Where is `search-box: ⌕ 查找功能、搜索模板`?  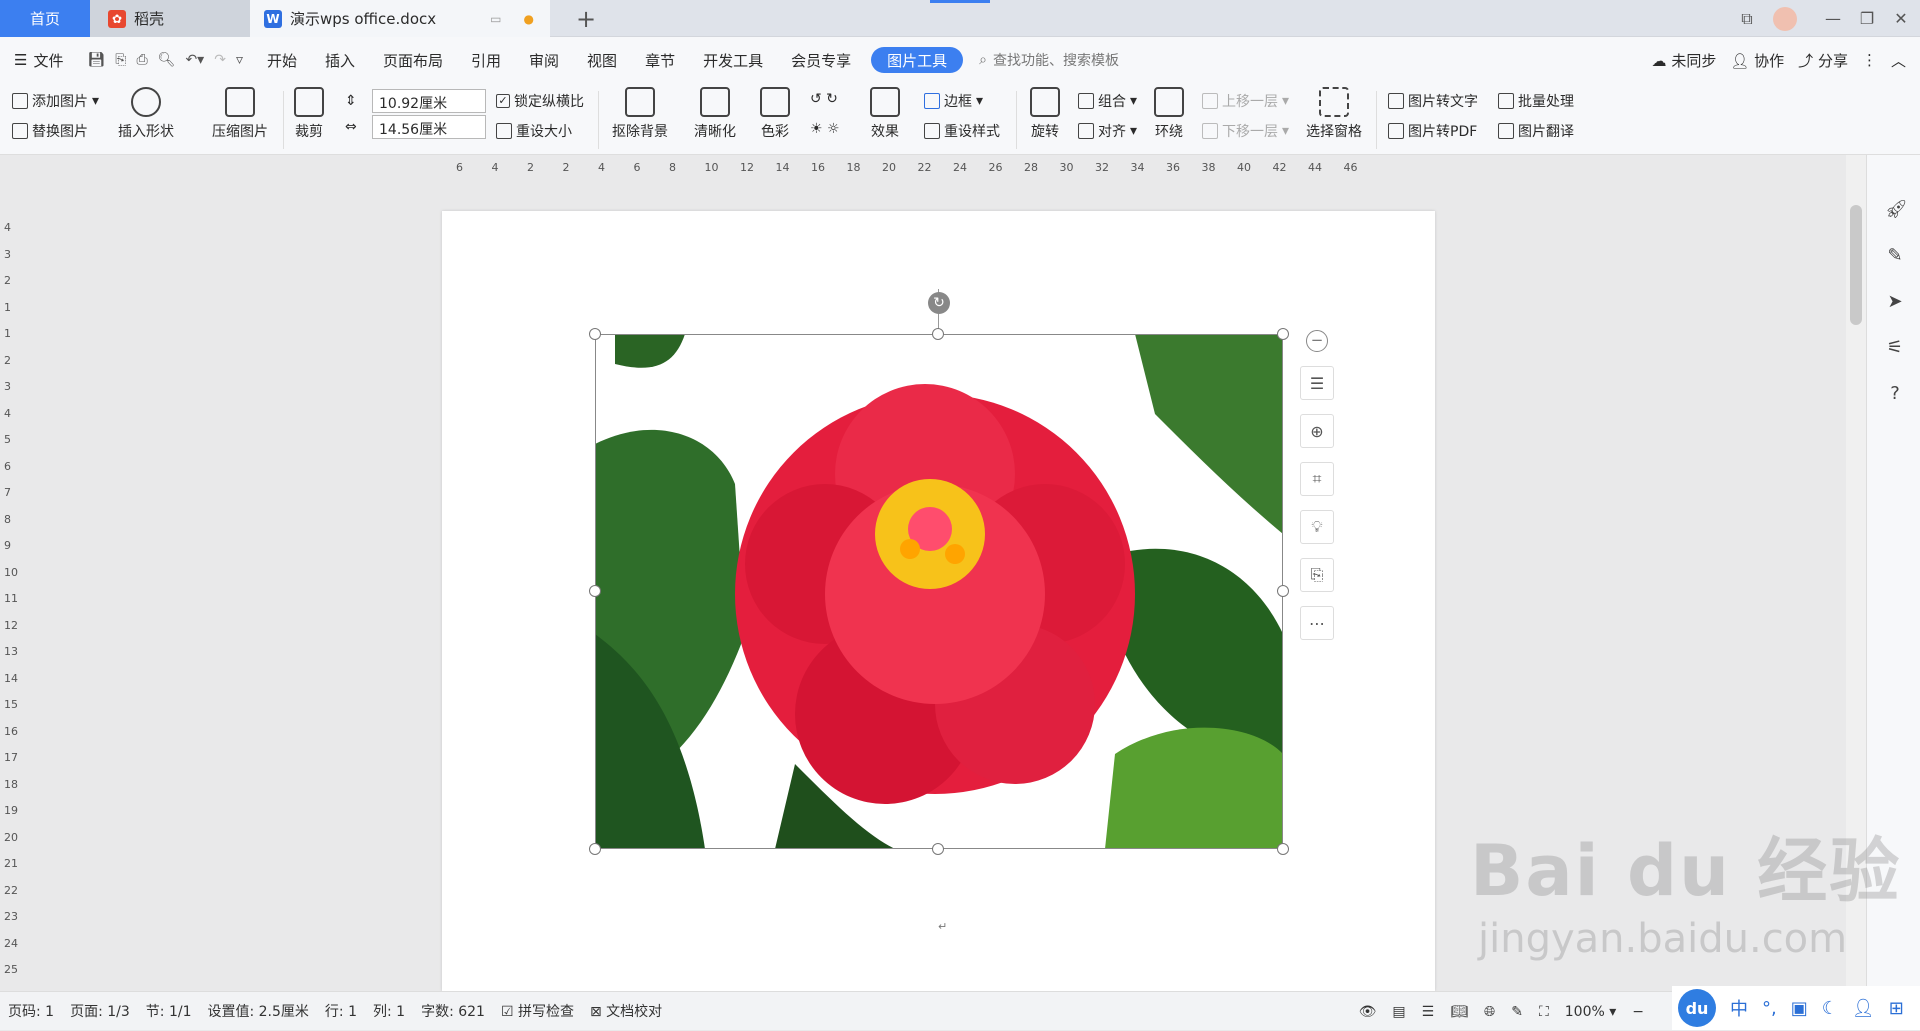
search-box: ⌕ 查找功能、搜索模板 is located at coordinates (1049, 60).